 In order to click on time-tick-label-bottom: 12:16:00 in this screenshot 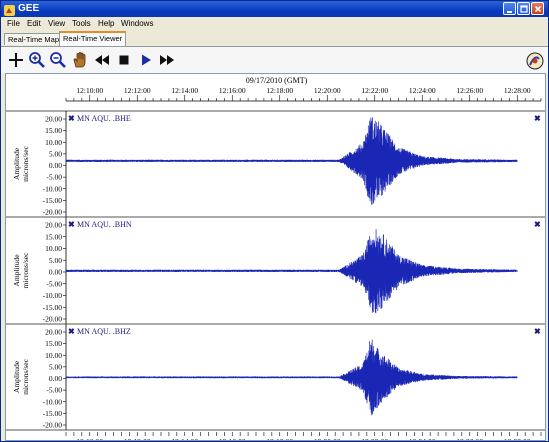, I will do `click(232, 439)`.